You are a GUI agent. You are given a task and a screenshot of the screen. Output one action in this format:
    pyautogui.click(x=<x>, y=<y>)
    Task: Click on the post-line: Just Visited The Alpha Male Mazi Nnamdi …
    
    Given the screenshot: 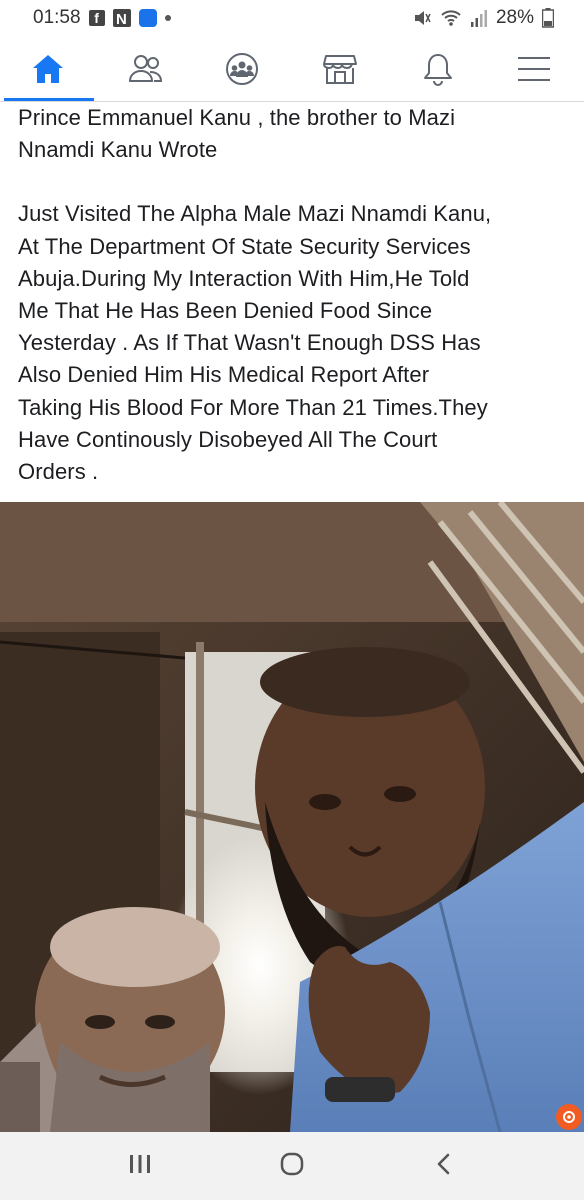 What is the action you would take?
    pyautogui.click(x=255, y=214)
    